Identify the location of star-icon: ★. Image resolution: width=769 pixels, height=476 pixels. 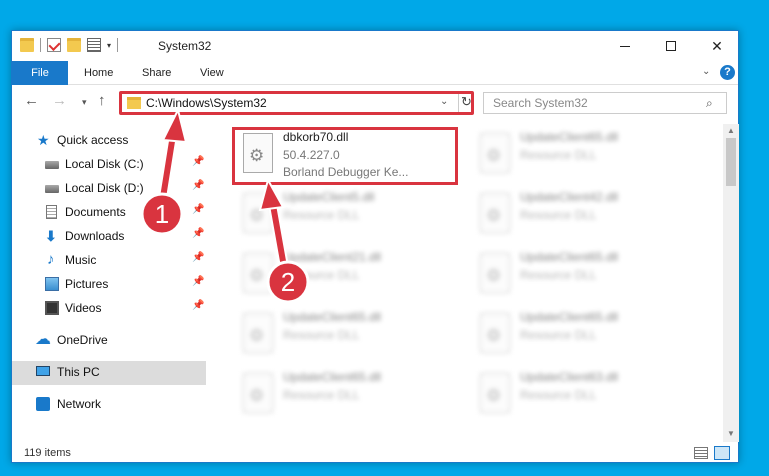
(43, 140).